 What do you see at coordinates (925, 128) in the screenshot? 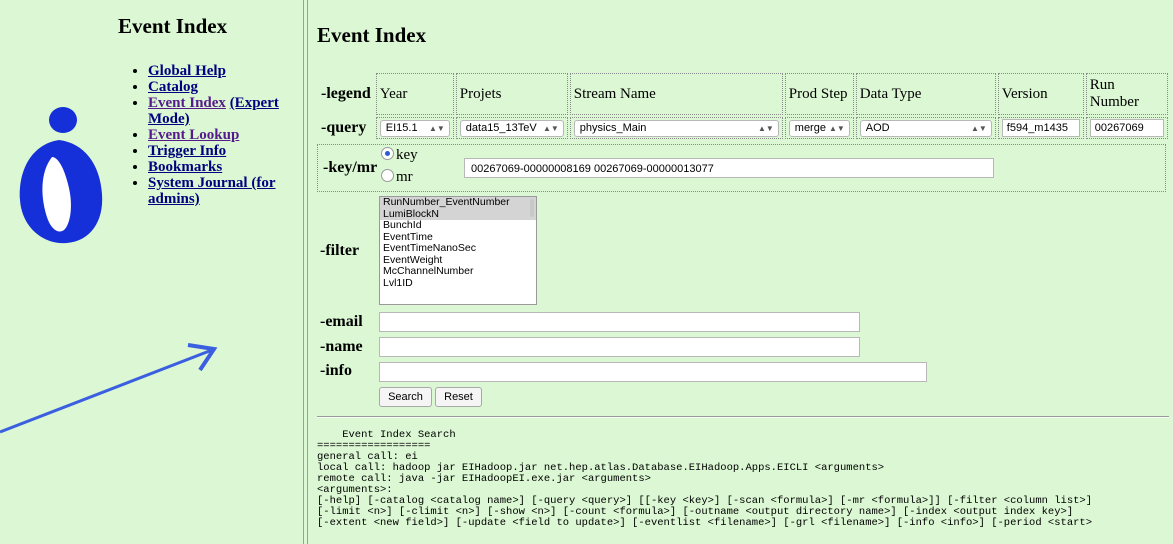
I see `data-type-select: AOD ▲▼` at bounding box center [925, 128].